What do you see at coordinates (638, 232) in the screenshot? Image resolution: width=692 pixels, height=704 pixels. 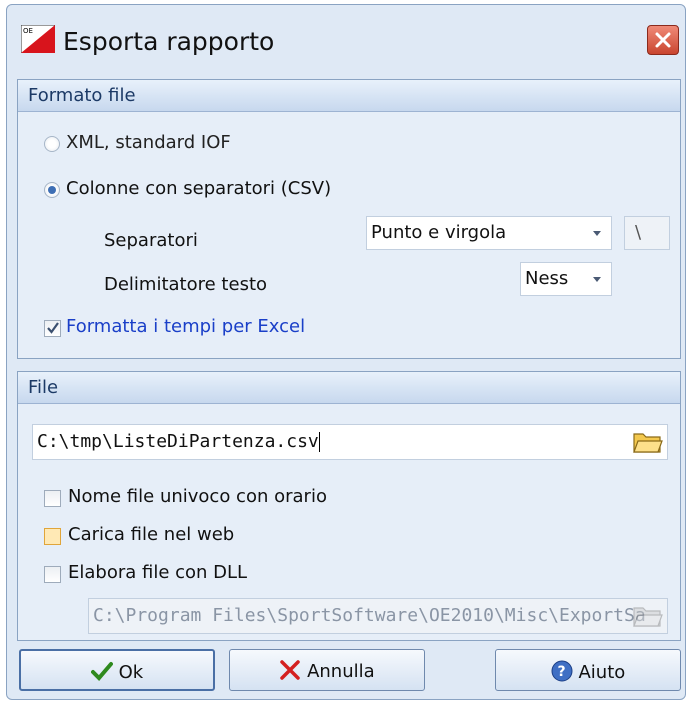 I see `separatori-custom-value: \` at bounding box center [638, 232].